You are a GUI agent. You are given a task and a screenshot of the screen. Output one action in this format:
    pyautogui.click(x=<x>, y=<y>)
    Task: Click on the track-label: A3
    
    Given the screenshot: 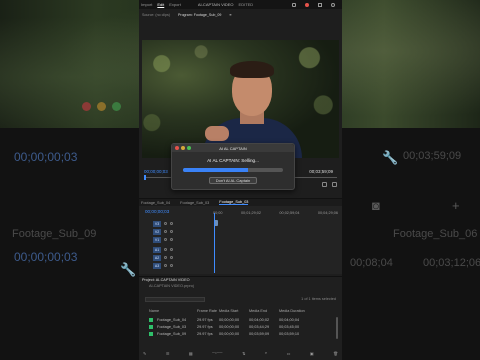 What is the action you would take?
    pyautogui.click(x=157, y=265)
    